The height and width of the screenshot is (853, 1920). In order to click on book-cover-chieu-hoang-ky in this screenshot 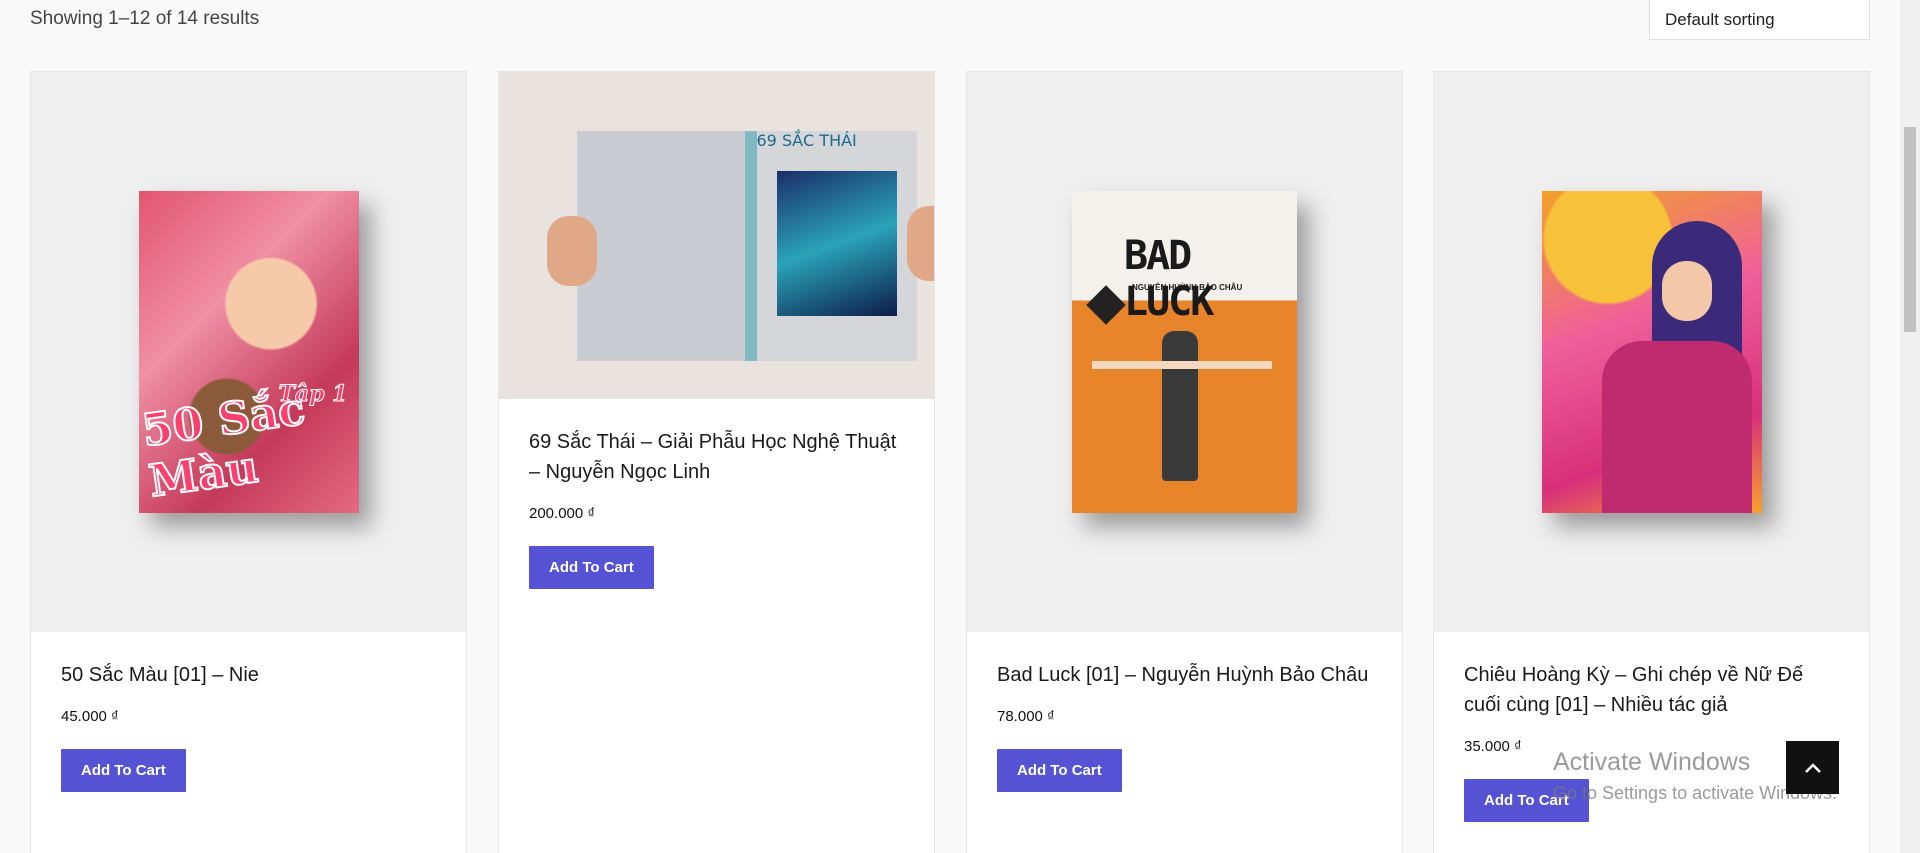, I will do `click(1651, 352)`.